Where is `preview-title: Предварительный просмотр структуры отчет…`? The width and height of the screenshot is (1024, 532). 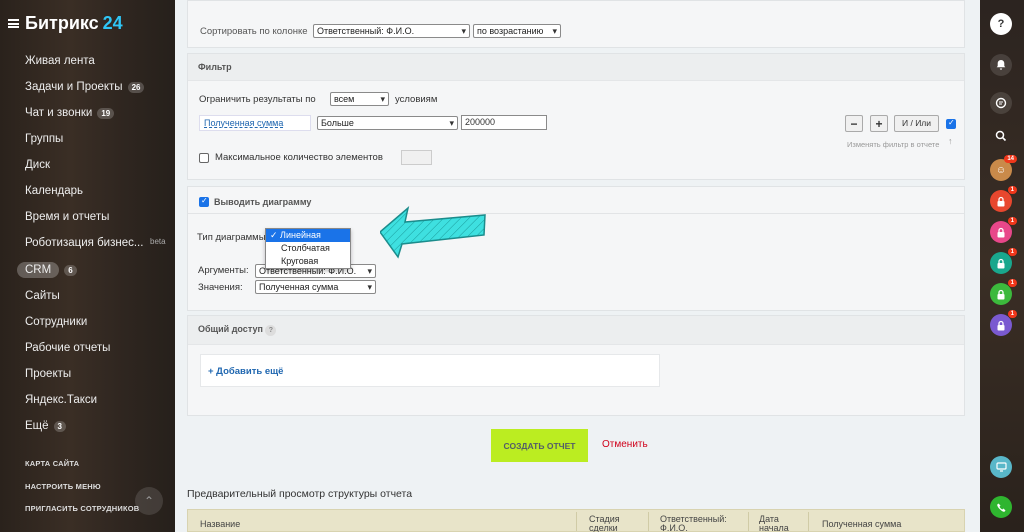 preview-title: Предварительный просмотр структуры отчет… is located at coordinates (300, 494).